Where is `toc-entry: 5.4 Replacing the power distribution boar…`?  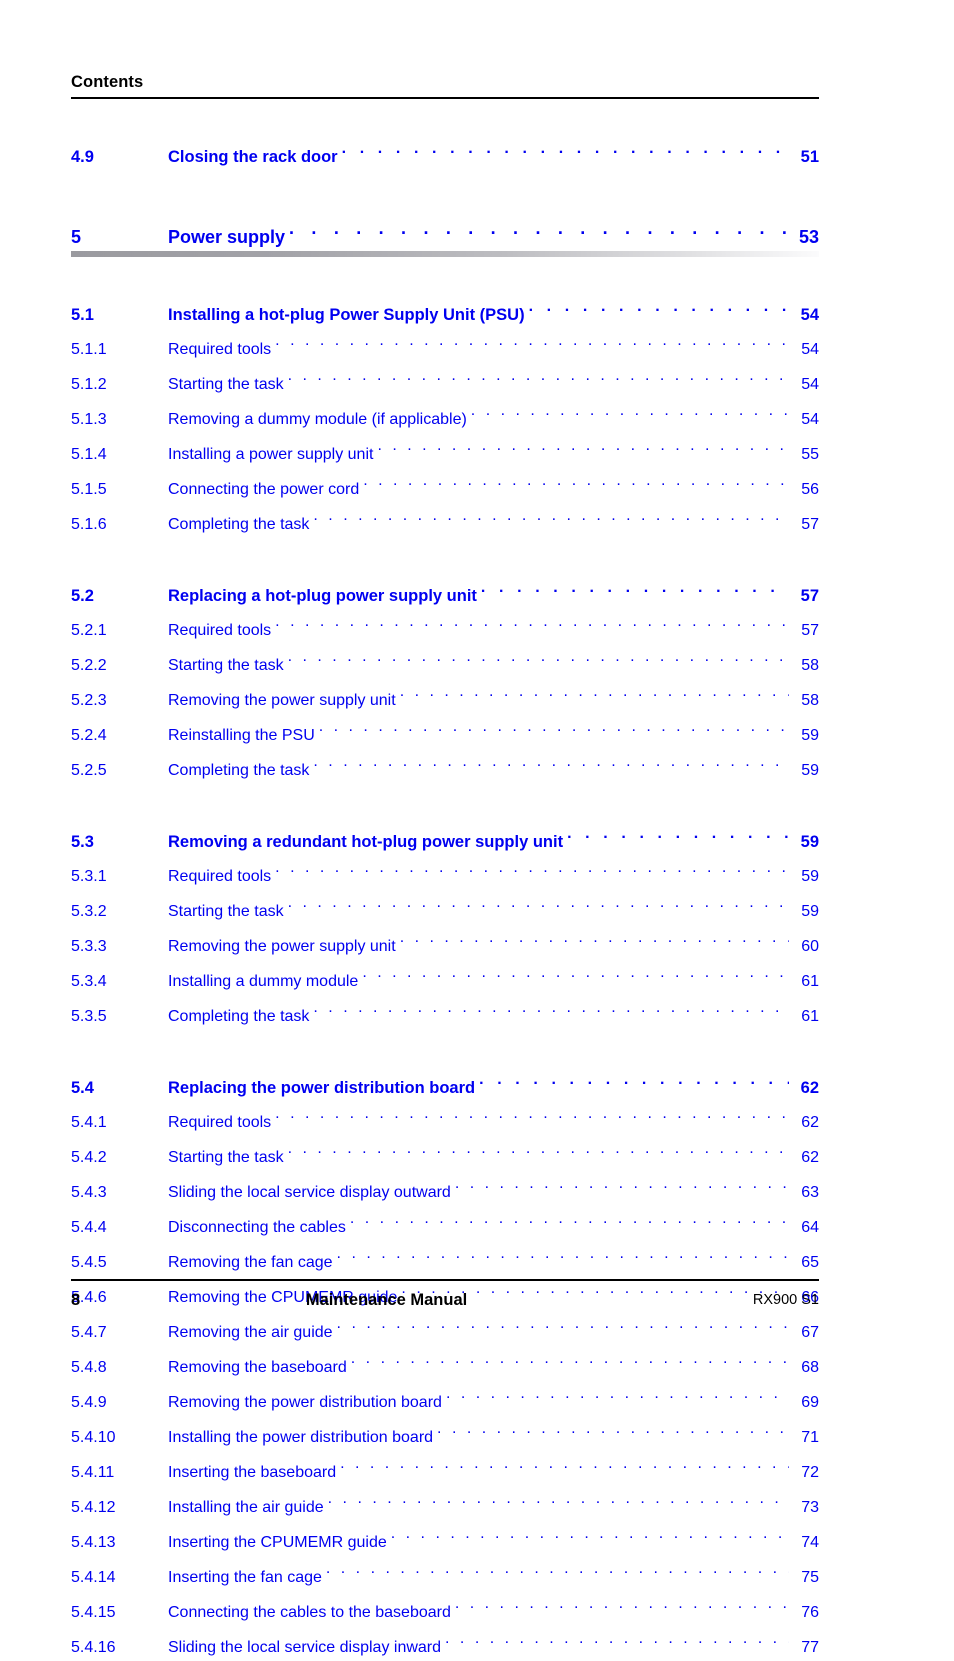 toc-entry: 5.4 Replacing the power distribution boar… is located at coordinates (445, 1084).